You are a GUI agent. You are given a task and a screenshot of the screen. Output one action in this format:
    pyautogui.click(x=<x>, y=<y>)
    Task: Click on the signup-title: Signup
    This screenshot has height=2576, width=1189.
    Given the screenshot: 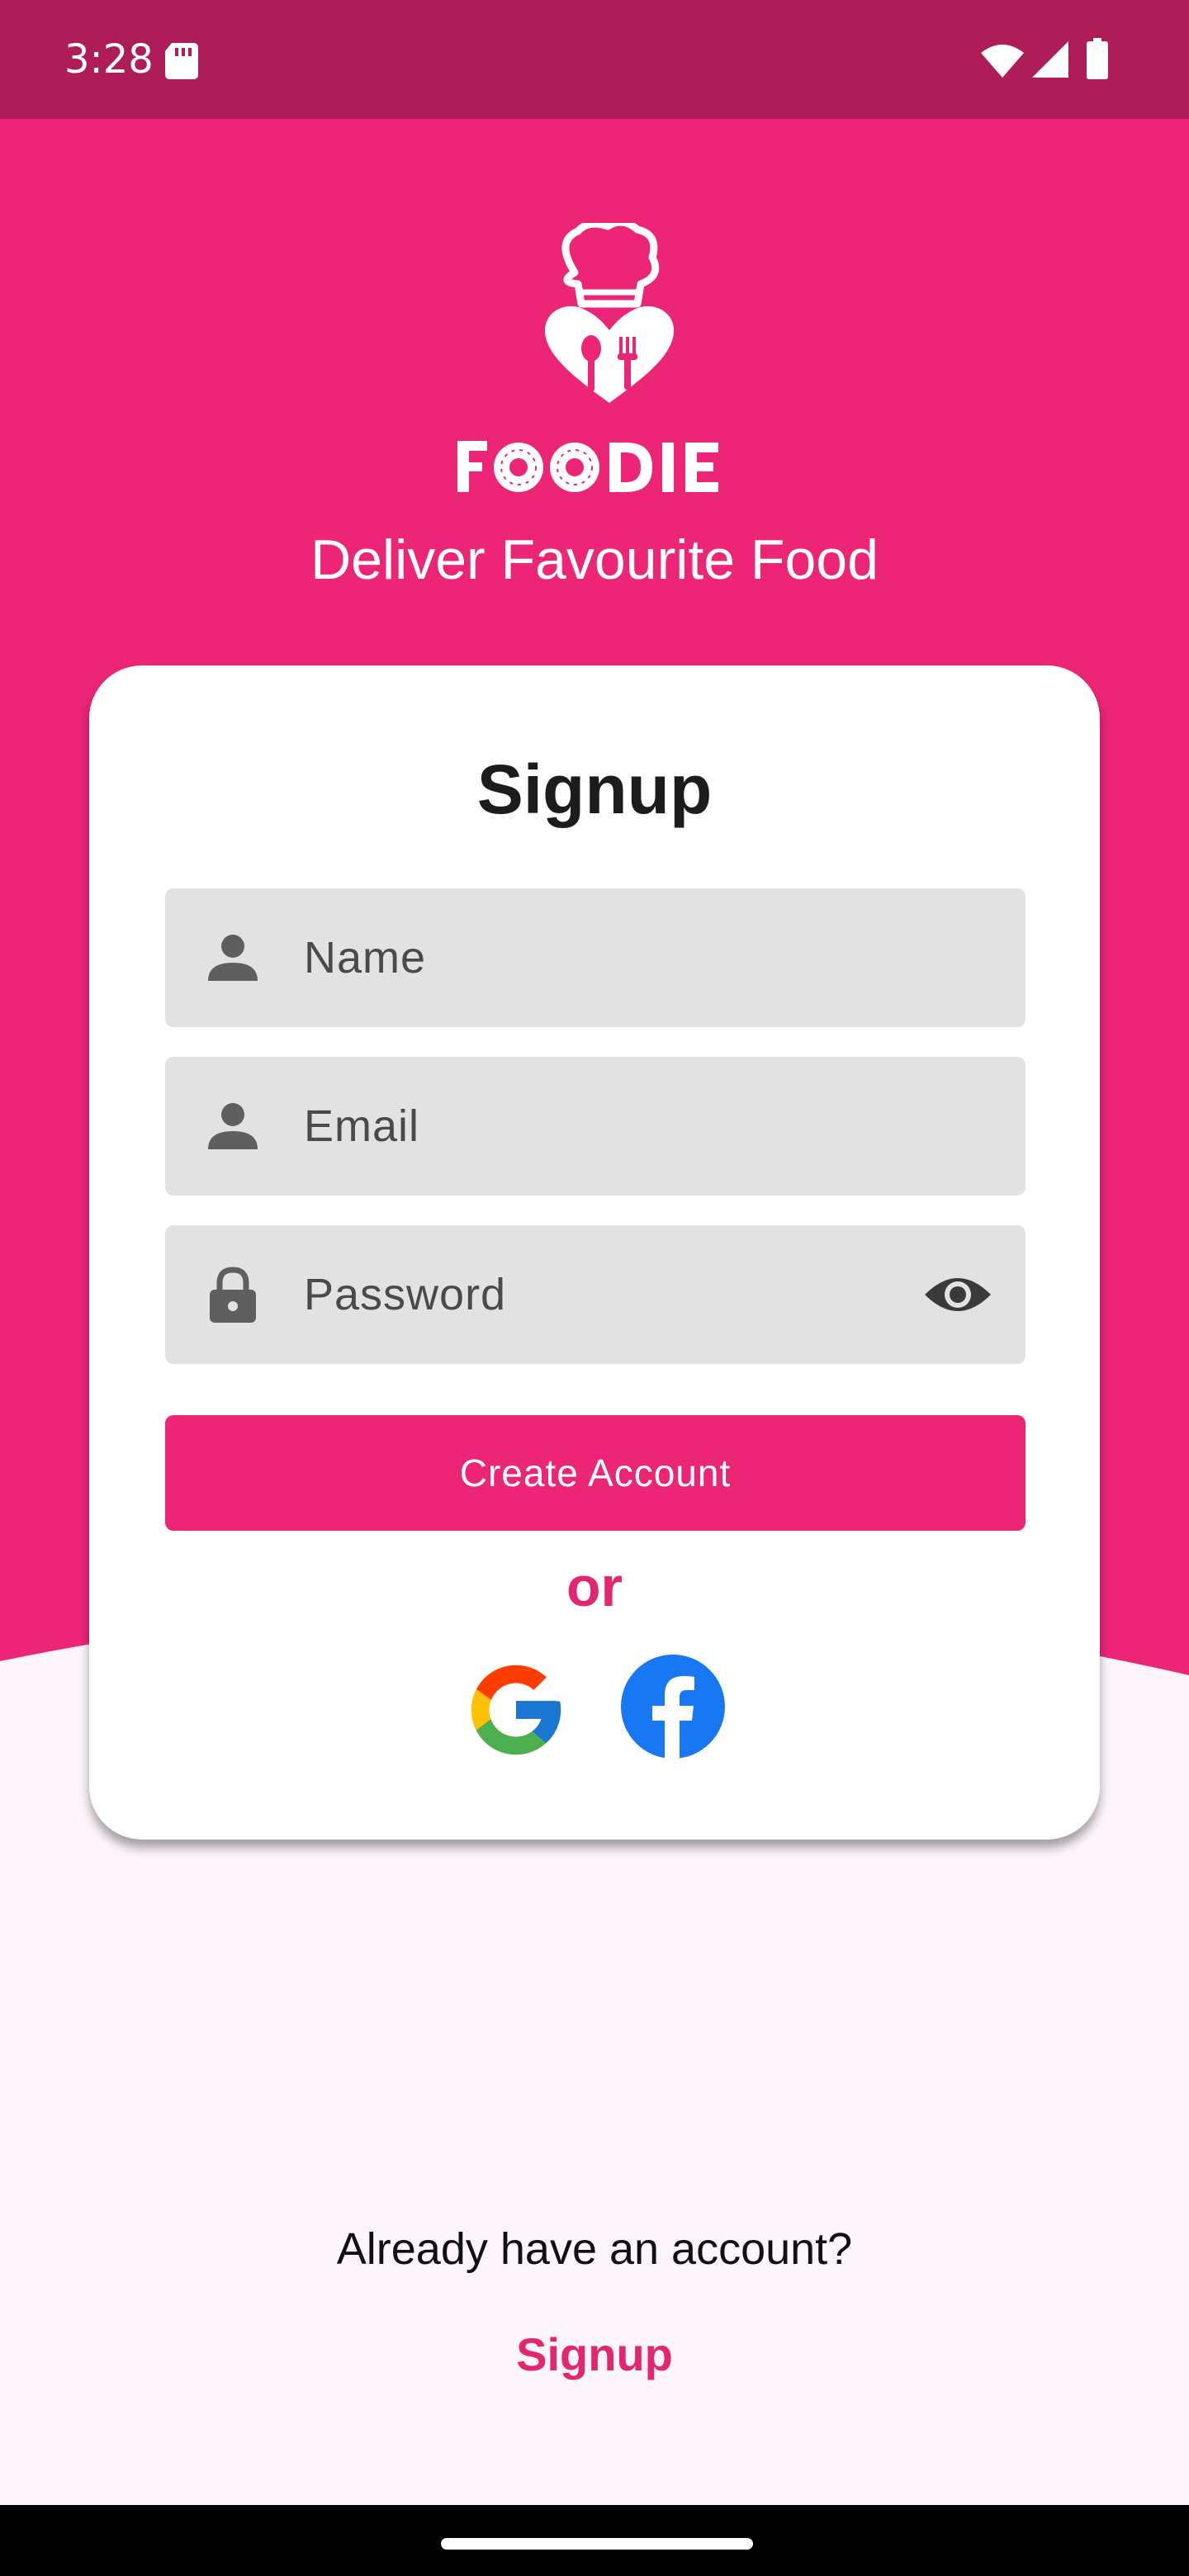 What is the action you would take?
    pyautogui.click(x=594, y=789)
    